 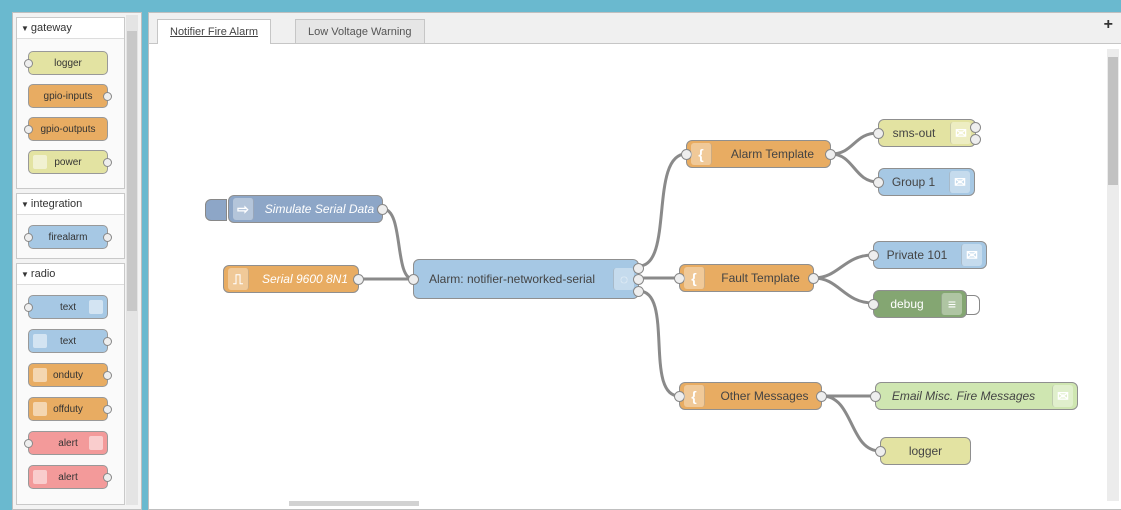 What do you see at coordinates (70, 341) in the screenshot?
I see `palette-node-text-in: text` at bounding box center [70, 341].